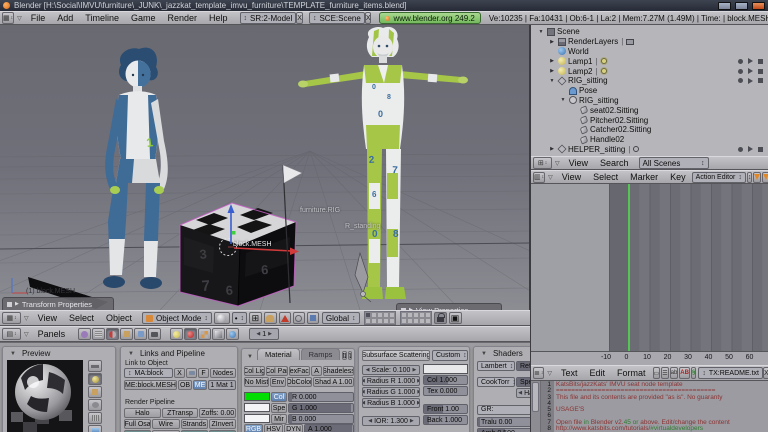  What do you see at coordinates (218, 18) in the screenshot?
I see `menu-help: Help` at bounding box center [218, 18].